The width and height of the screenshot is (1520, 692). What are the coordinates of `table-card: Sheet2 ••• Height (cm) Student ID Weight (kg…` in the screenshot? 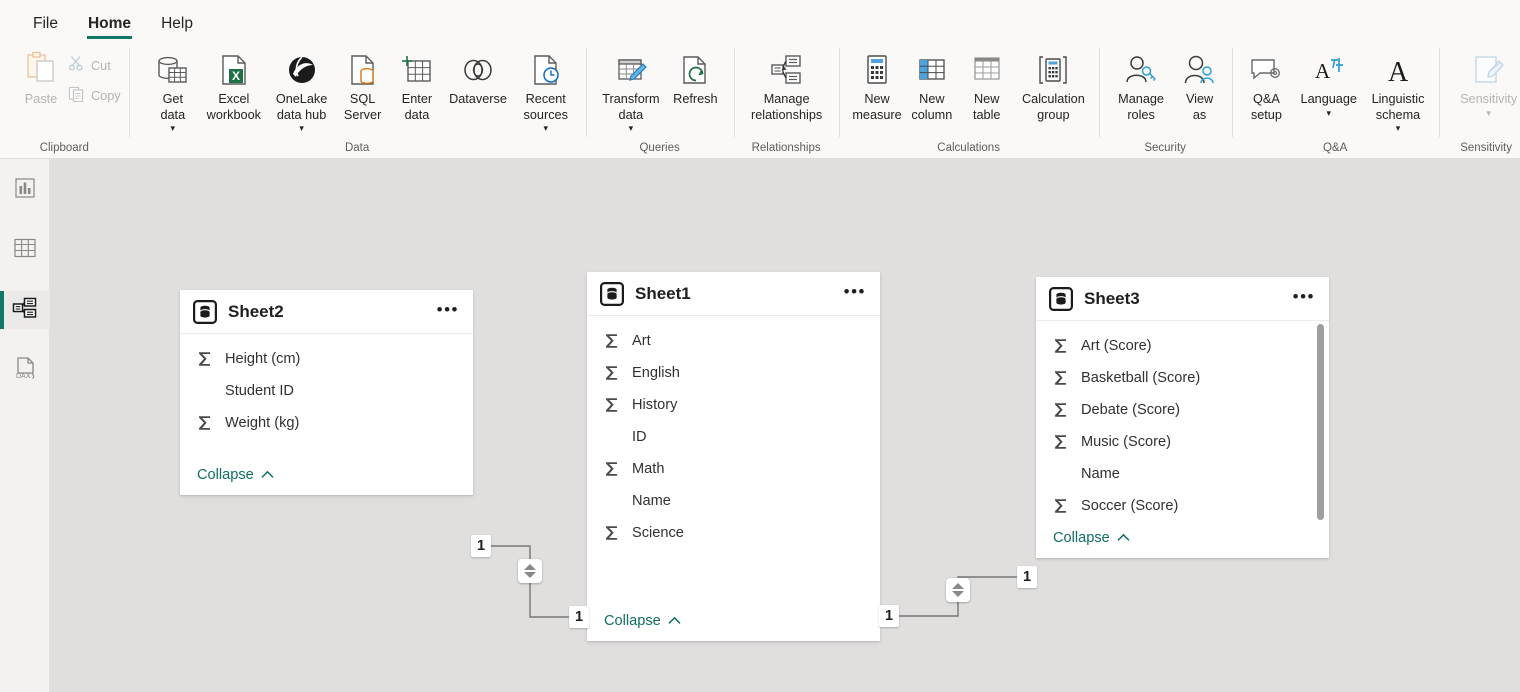 It's located at (326, 392).